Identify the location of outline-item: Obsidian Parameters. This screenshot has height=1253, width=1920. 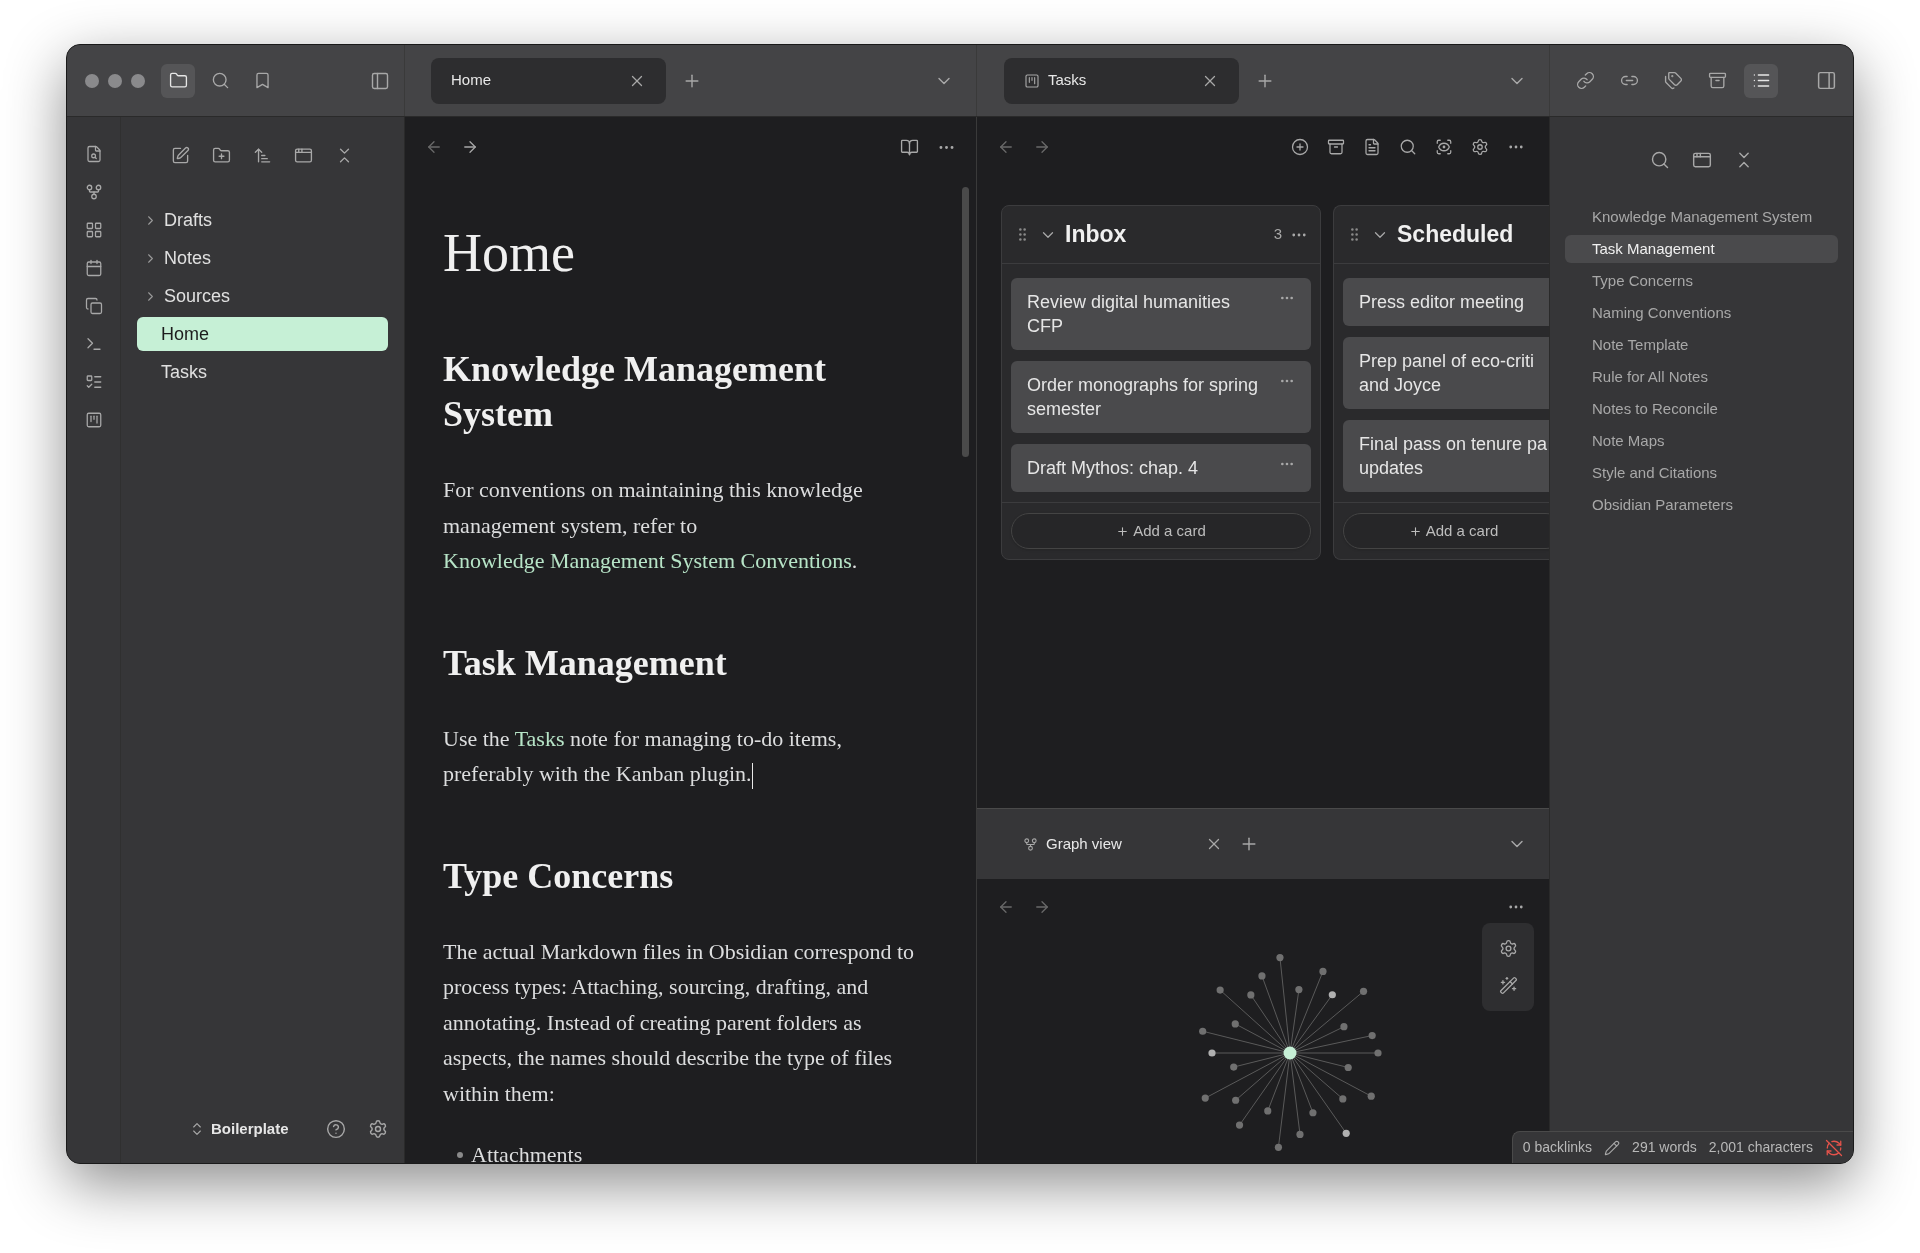
(1701, 505).